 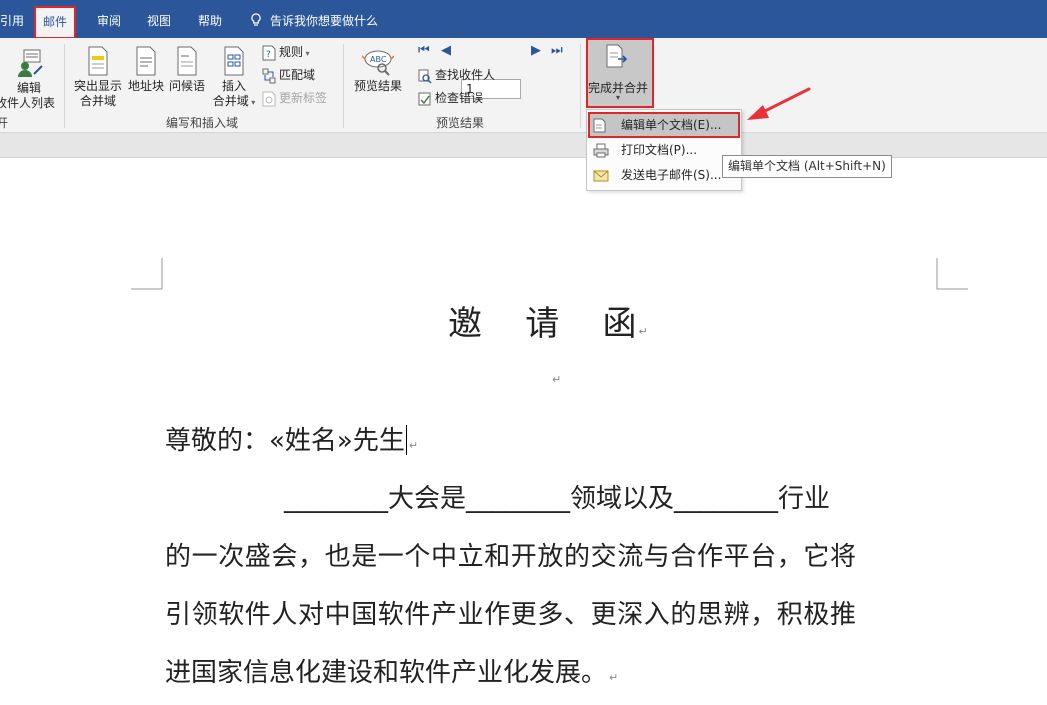 I want to click on body-line-2: 的一次盛会，也是一个中立和开放的交流与合作平台，它将, so click(x=511, y=557).